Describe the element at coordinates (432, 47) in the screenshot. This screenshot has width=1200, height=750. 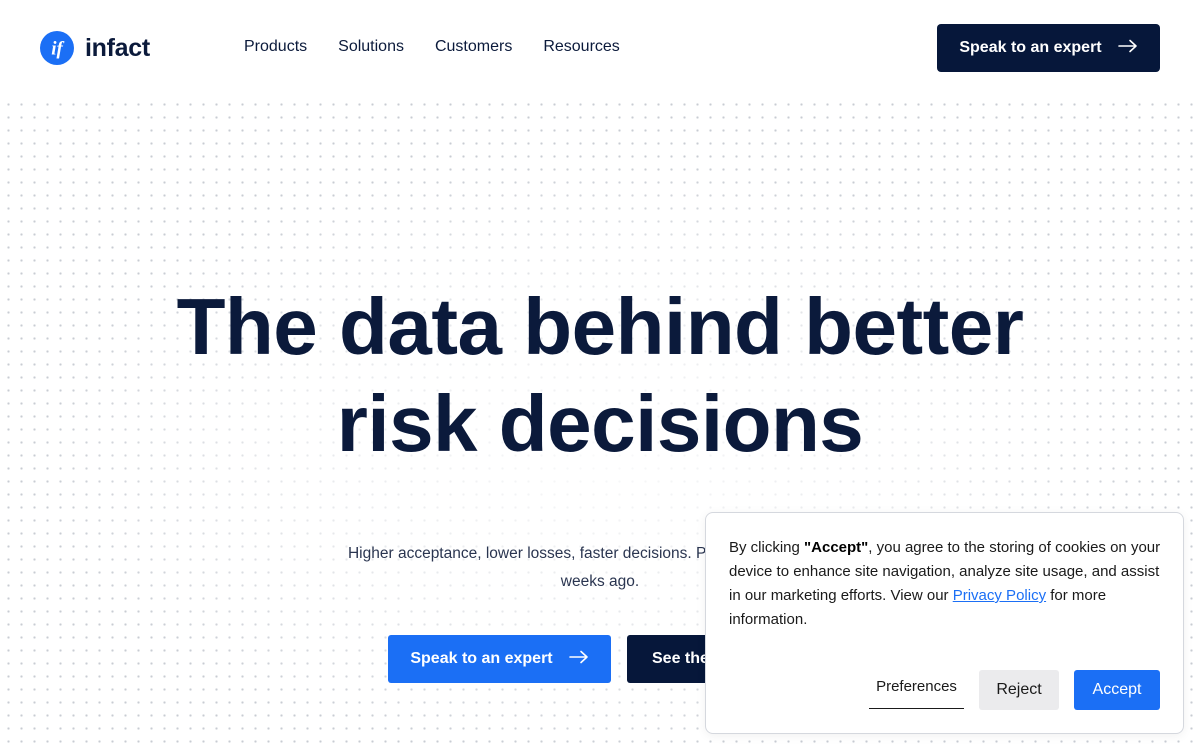
I see `main-nav: Products Solutions Customers Resources` at that location.